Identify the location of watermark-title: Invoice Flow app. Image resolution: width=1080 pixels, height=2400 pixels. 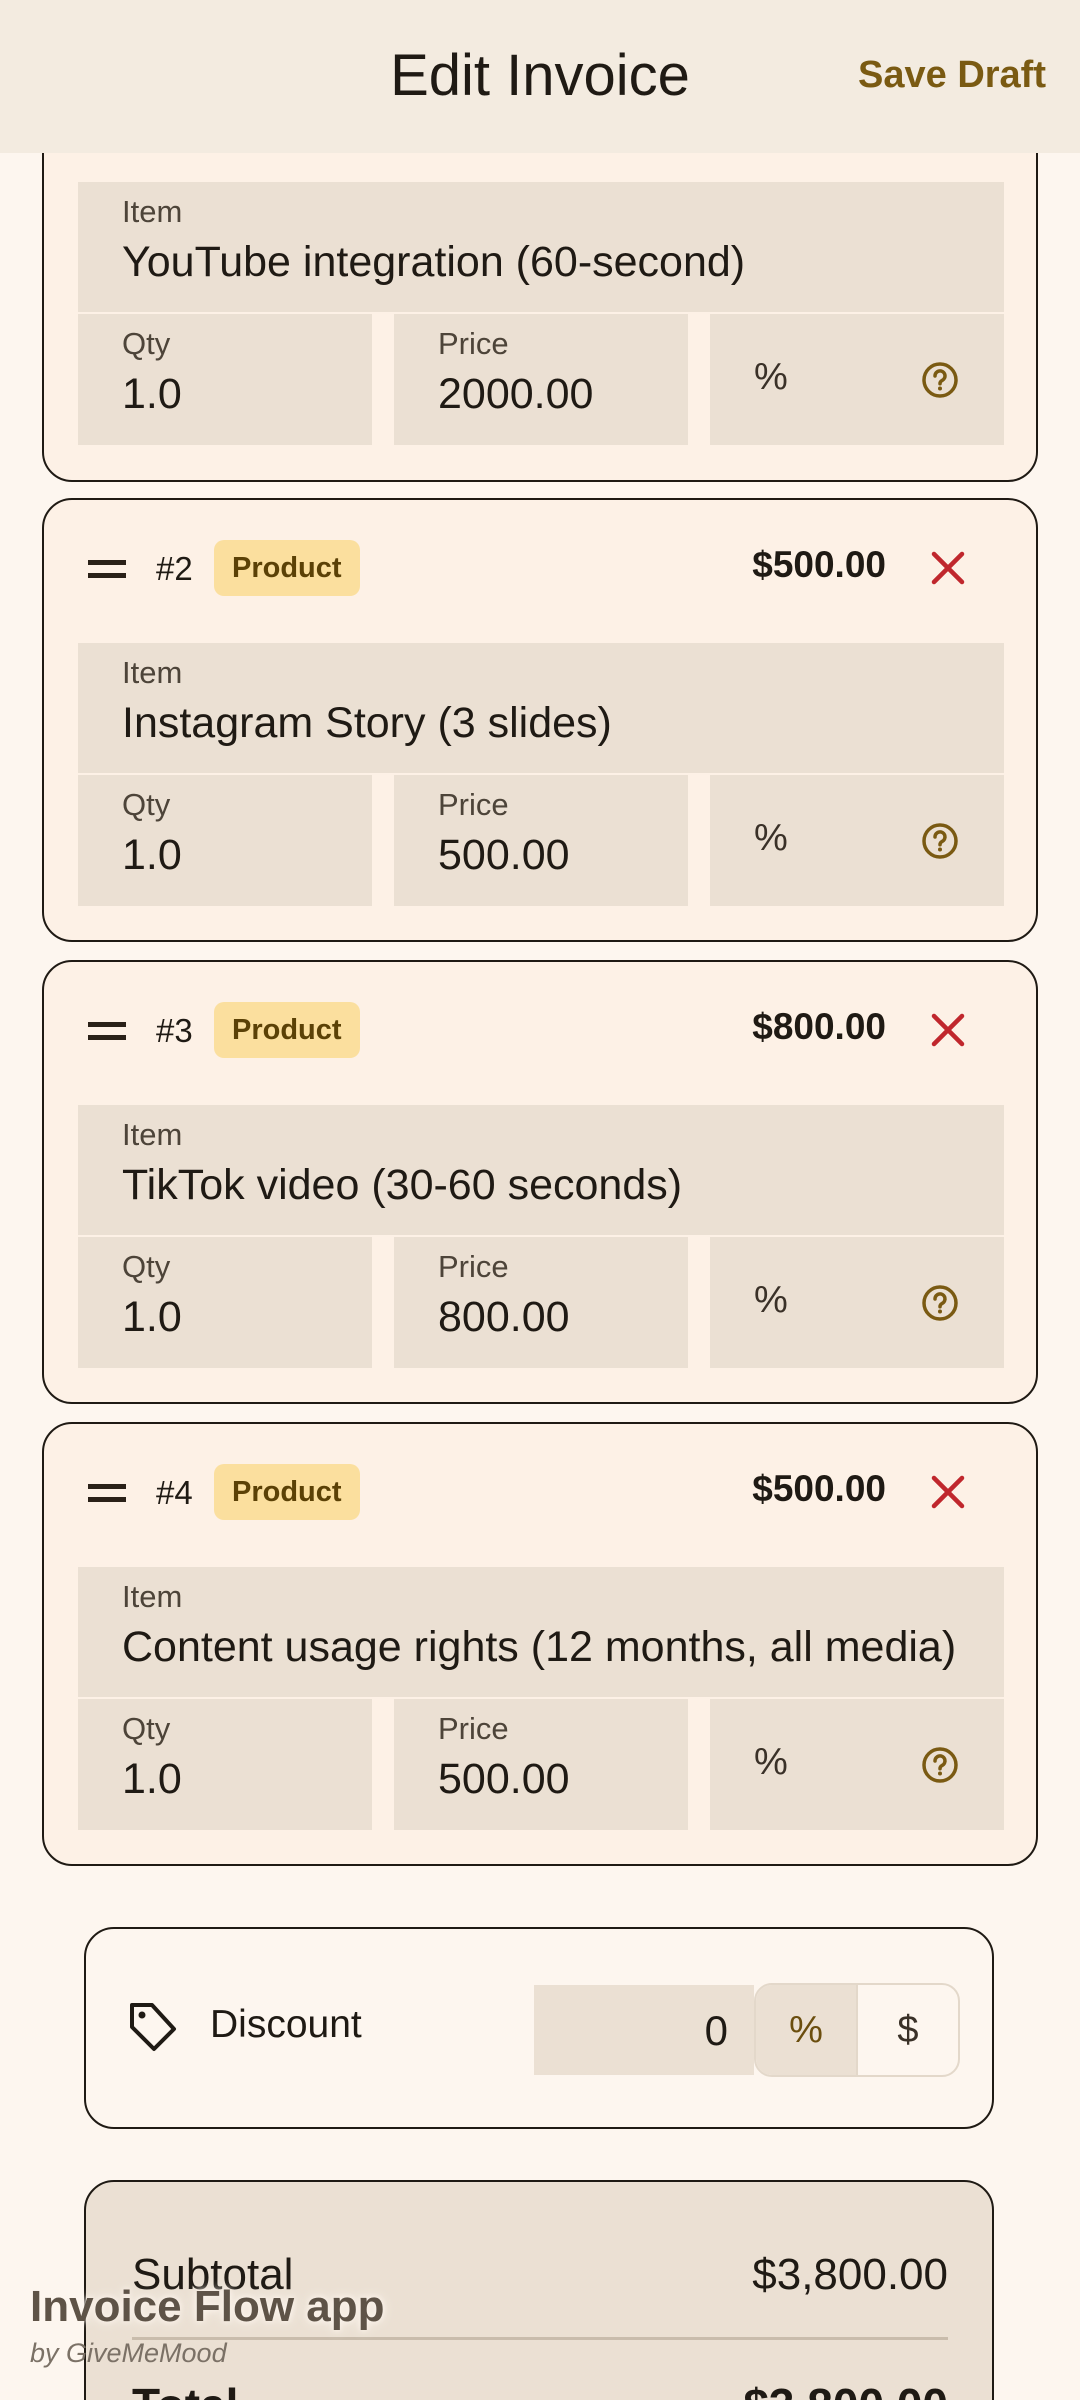
(207, 2306).